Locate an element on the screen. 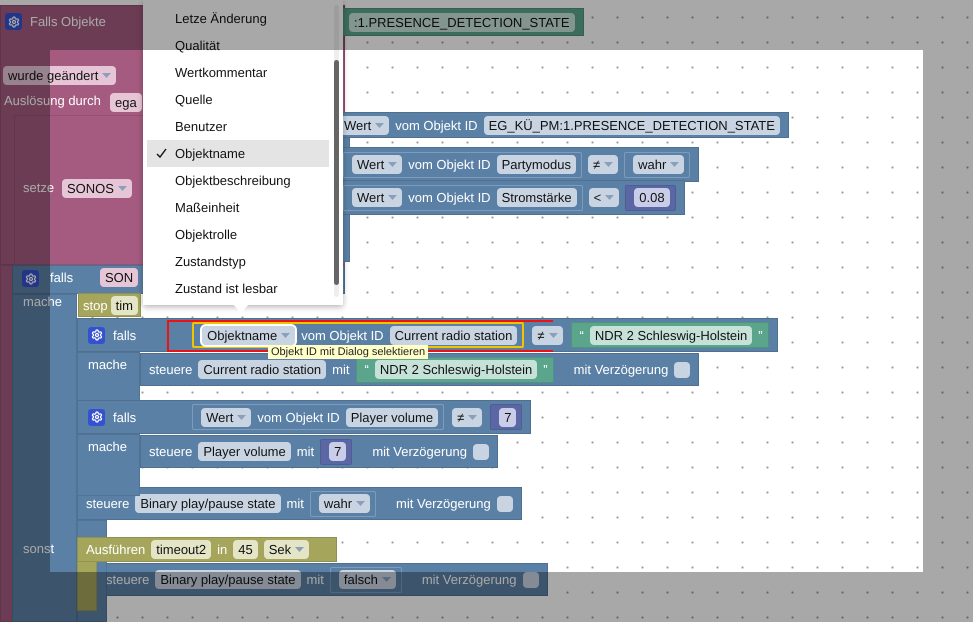 This screenshot has height=622, width=973. object-block: :1.PRESENCE_DETECTION_STATE is located at coordinates (462, 22).